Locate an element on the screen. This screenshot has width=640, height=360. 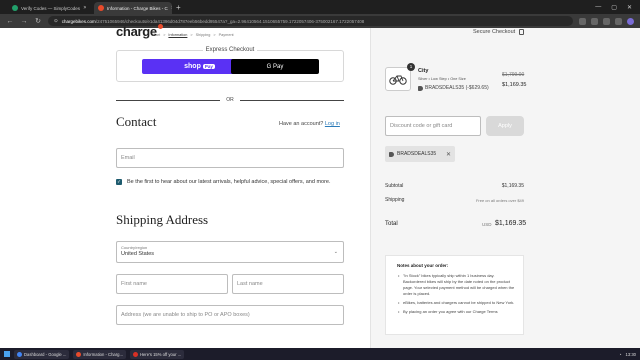
total-label: Total is located at coordinates (391, 224).